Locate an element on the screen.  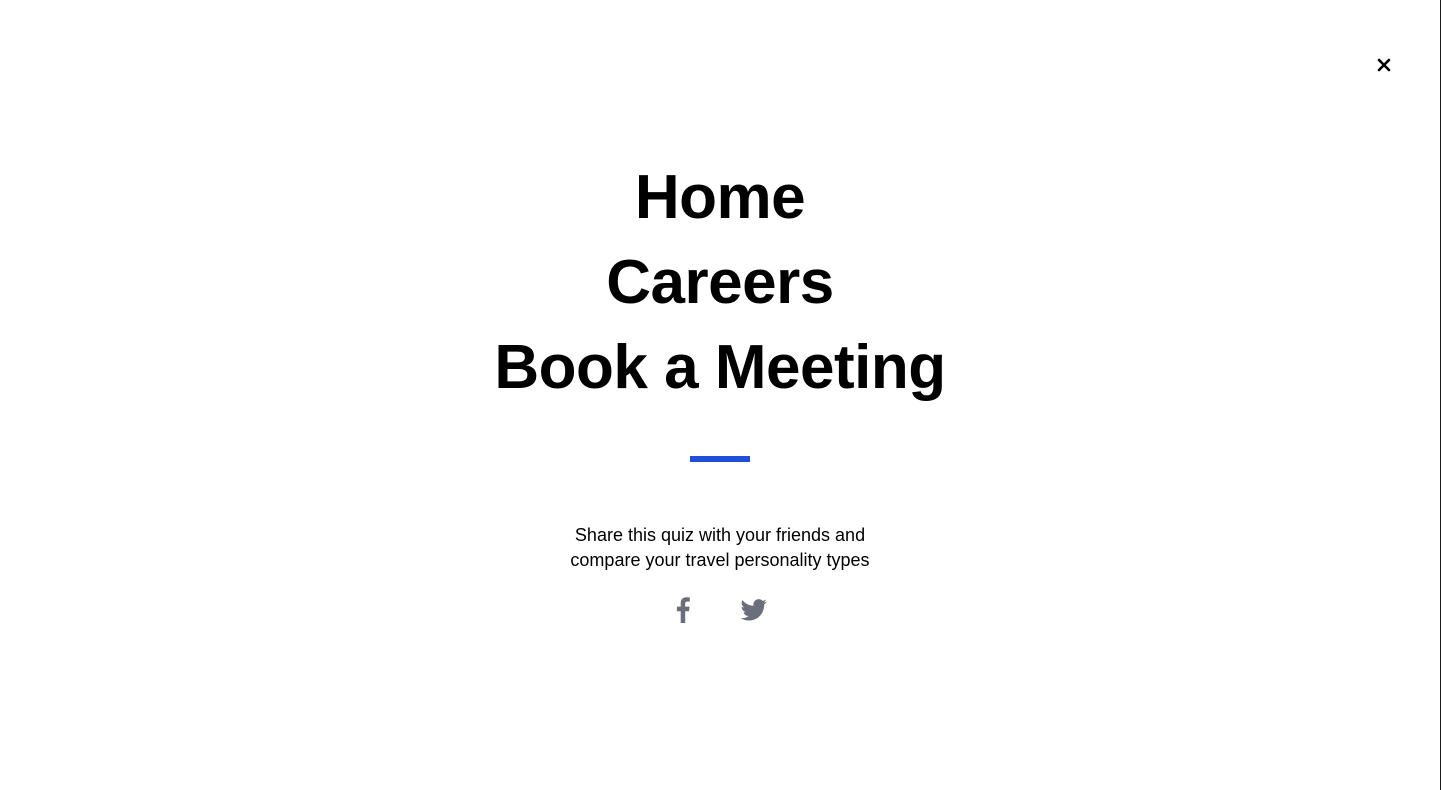
twitter-icon is located at coordinates (753, 610).